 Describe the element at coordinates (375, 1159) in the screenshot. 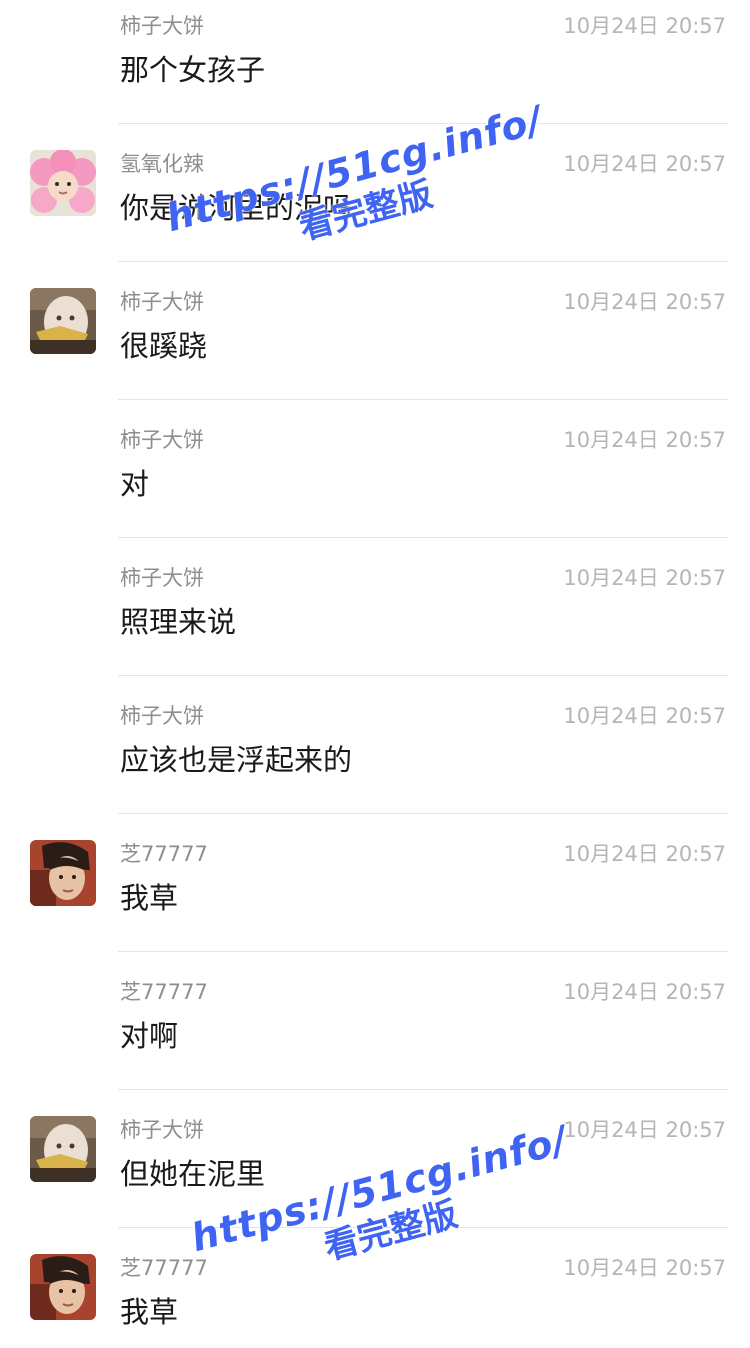

I see `message-item: 柿子大饼 10月24日 20:57 但她在泥里` at that location.